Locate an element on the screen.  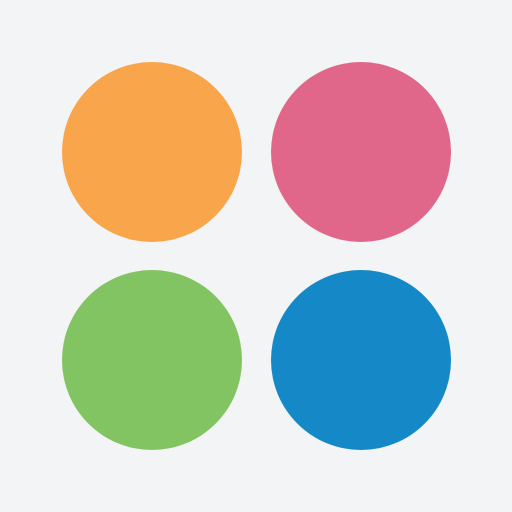
green-dot is located at coordinates (152, 360).